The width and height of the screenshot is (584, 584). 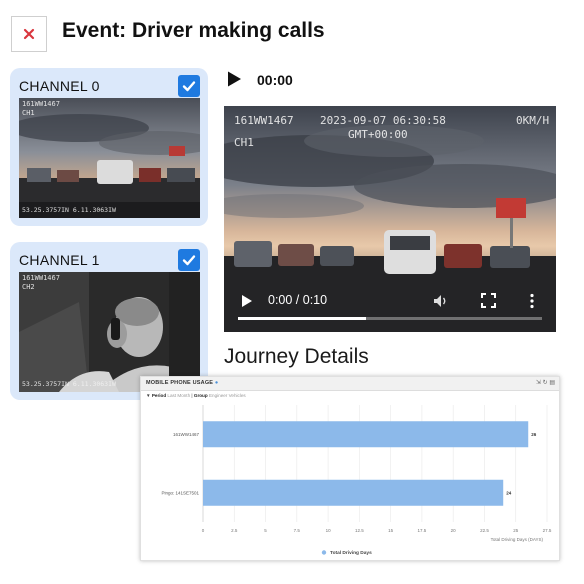 I want to click on x-tick-label: 22.5, so click(x=484, y=530).